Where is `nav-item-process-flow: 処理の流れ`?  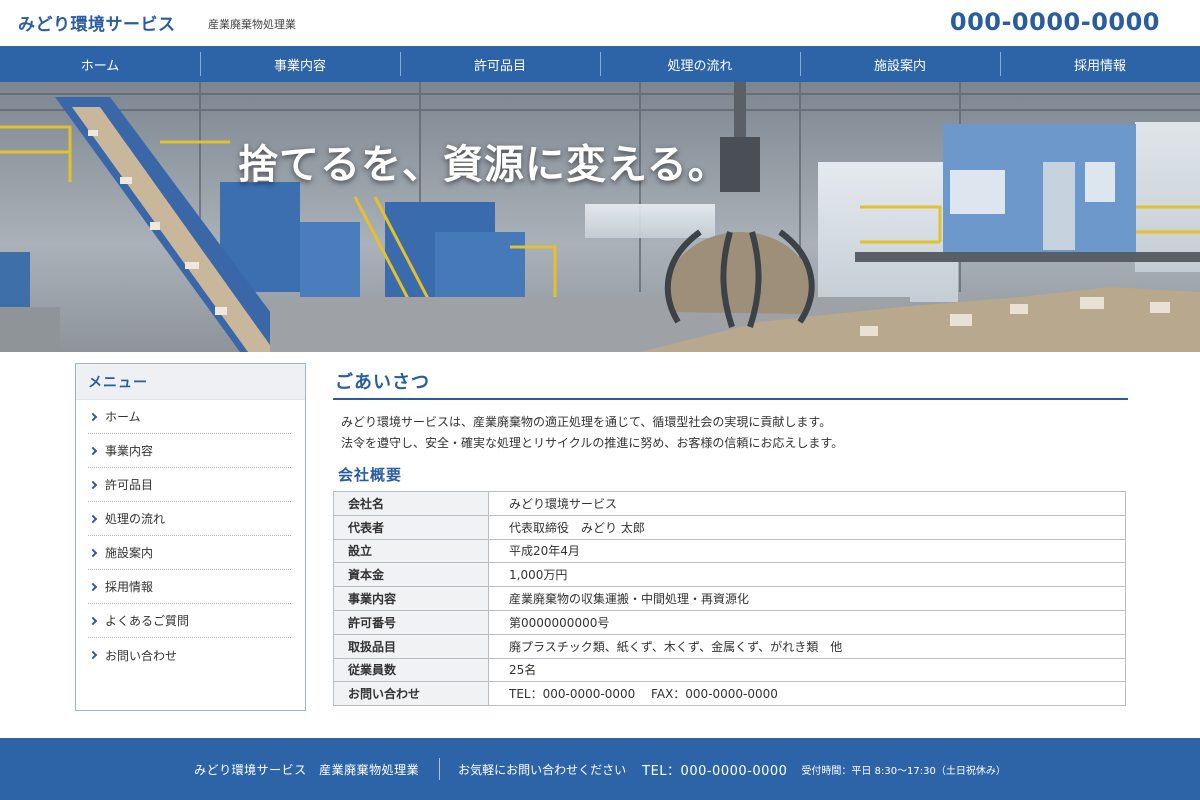
nav-item-process-flow: 処理の流れ is located at coordinates (700, 64).